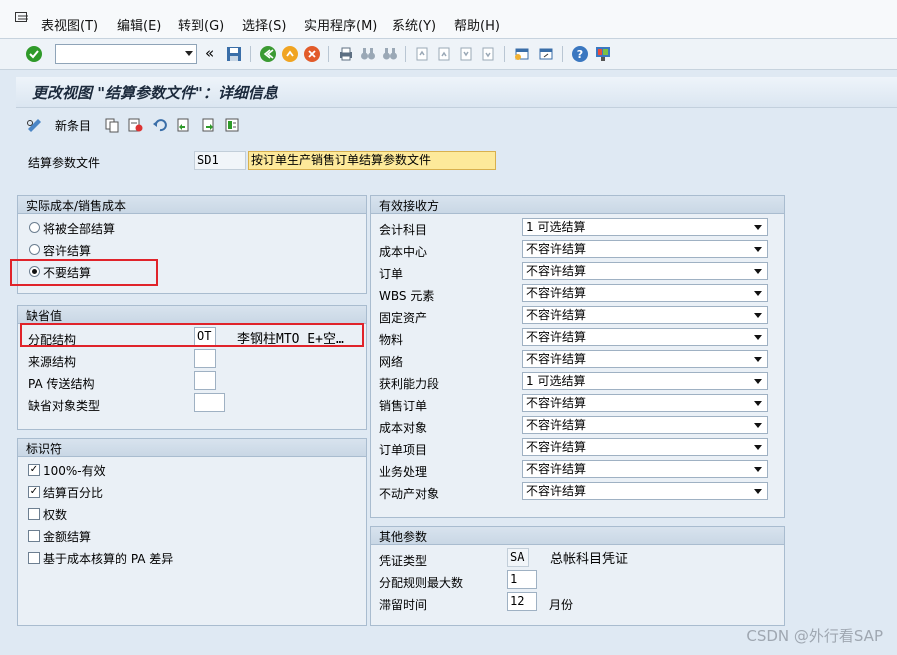 The width and height of the screenshot is (897, 655). What do you see at coordinates (645, 491) in the screenshot?
I see `receiver-dropdown-real-estate-object: 不容许结算` at bounding box center [645, 491].